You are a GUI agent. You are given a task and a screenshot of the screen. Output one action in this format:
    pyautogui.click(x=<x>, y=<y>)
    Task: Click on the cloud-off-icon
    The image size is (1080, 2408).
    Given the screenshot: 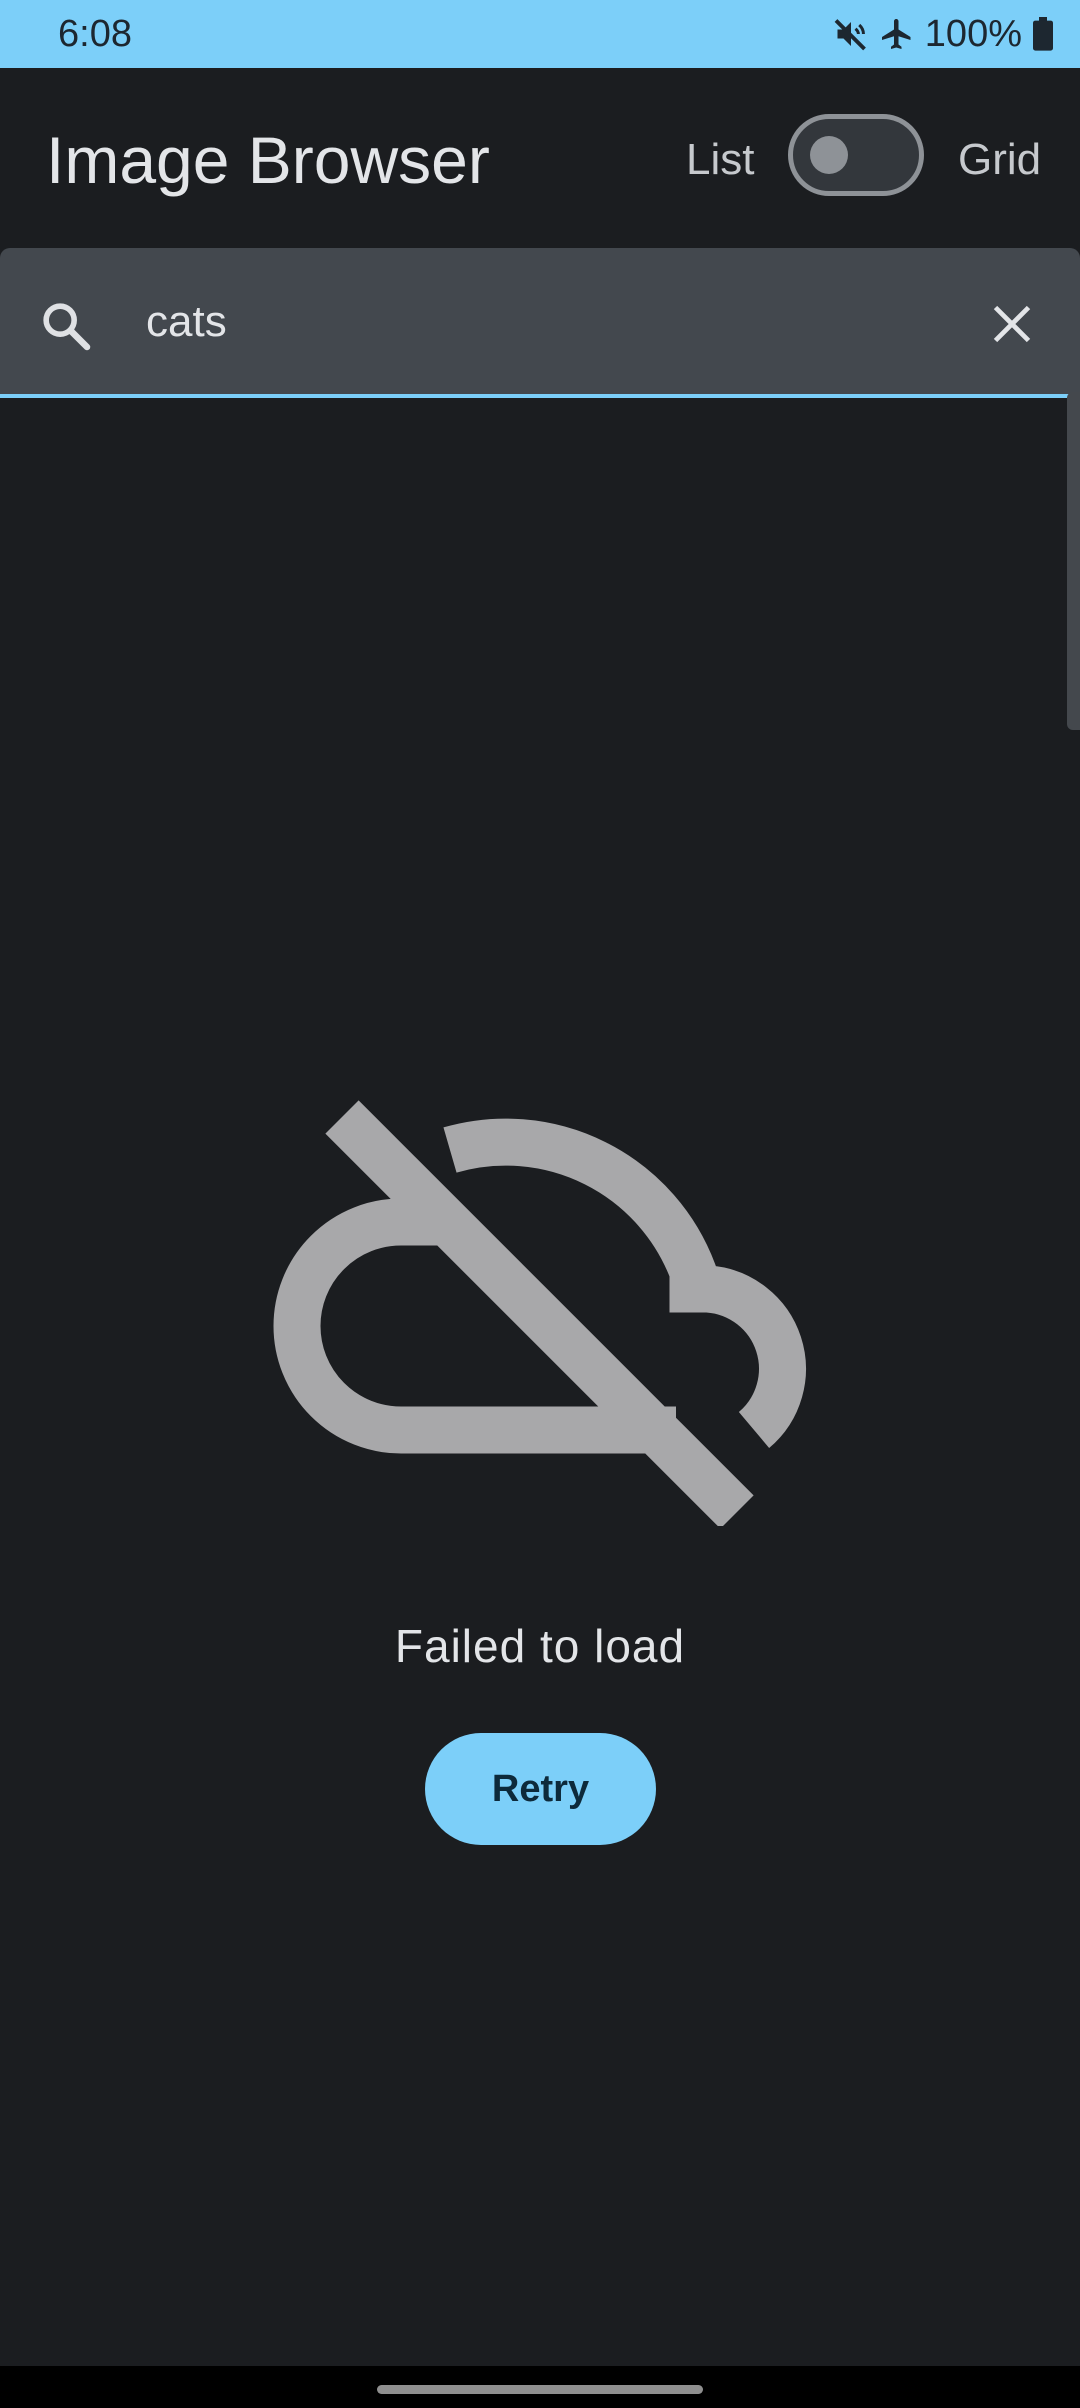 What is the action you would take?
    pyautogui.click(x=541, y=1313)
    